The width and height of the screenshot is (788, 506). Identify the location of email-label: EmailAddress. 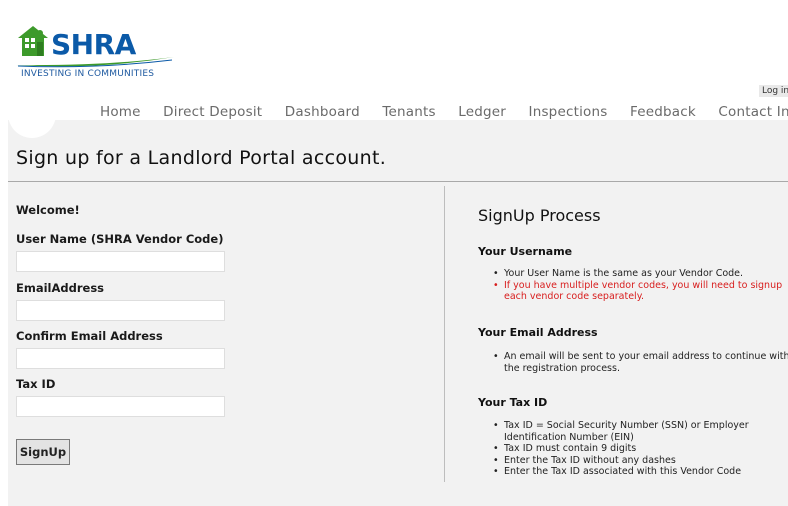
(60, 288).